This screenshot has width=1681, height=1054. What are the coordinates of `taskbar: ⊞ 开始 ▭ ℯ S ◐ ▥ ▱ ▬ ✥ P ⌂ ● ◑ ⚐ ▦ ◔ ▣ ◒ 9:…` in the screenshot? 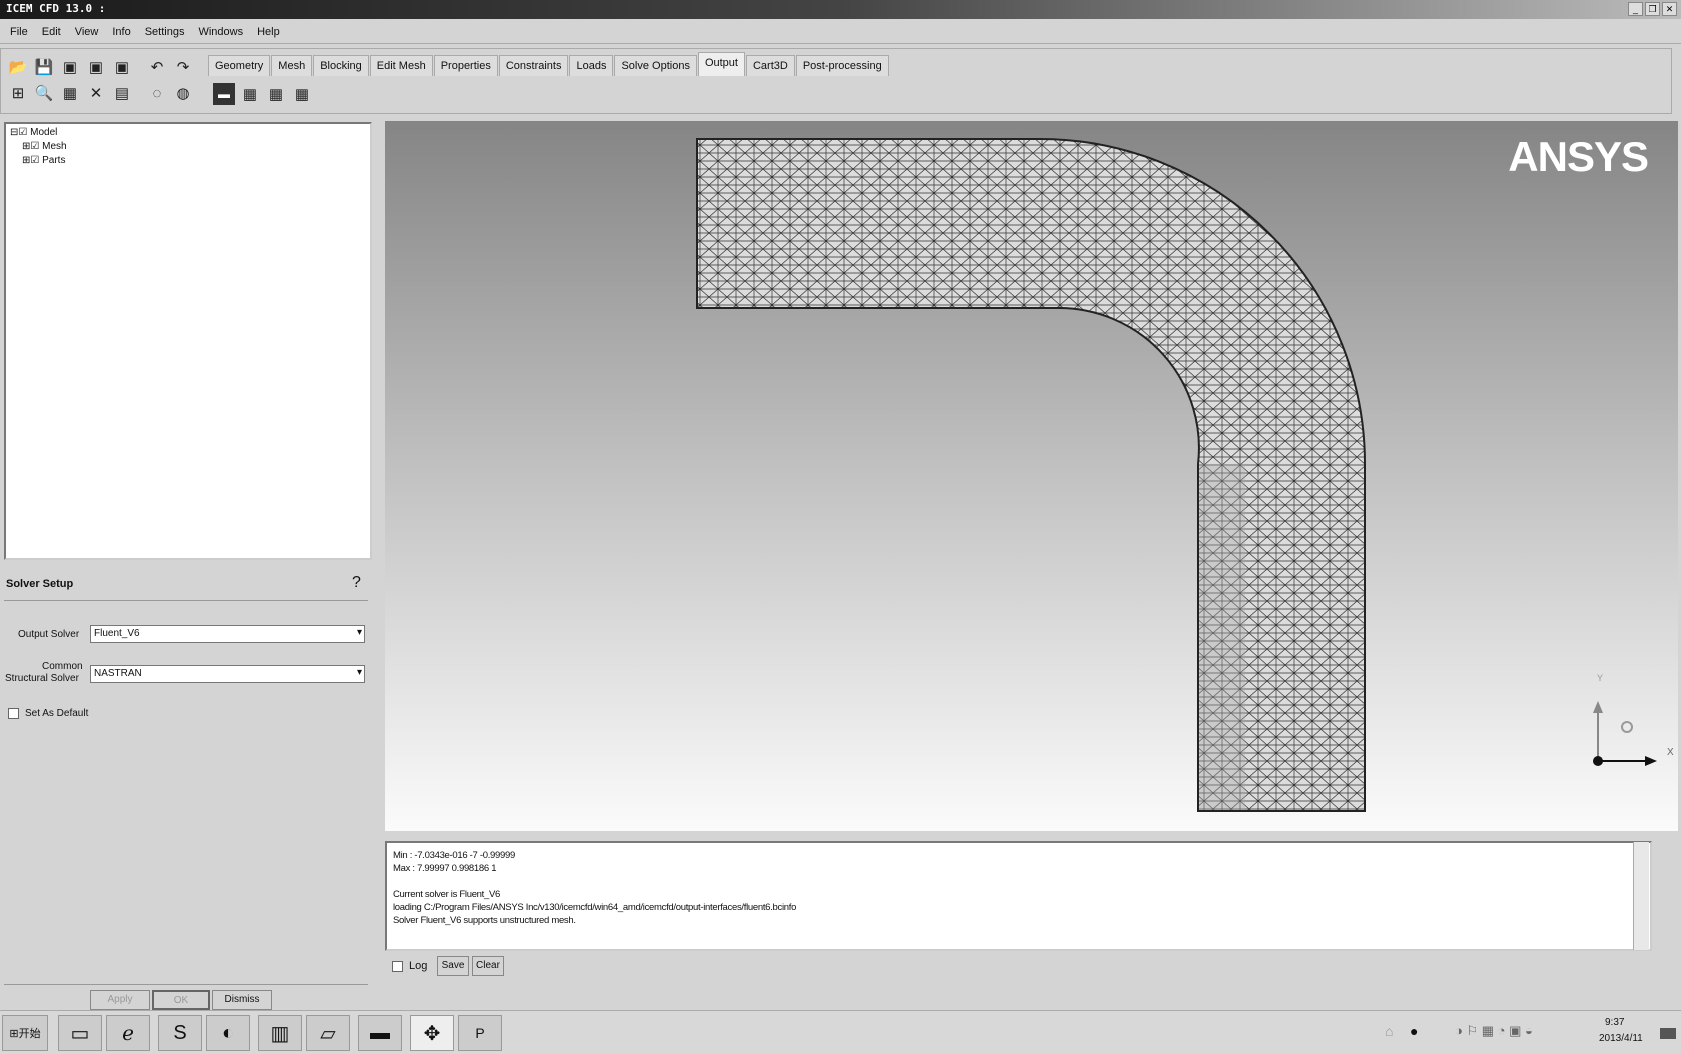 It's located at (840, 1032).